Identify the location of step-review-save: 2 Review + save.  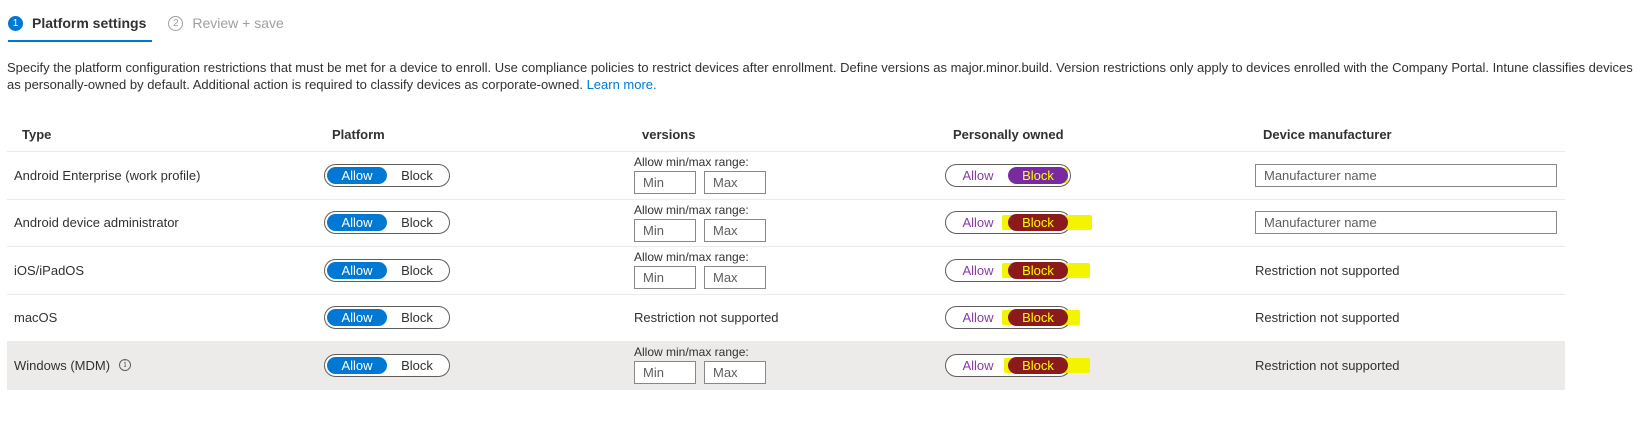
(228, 23).